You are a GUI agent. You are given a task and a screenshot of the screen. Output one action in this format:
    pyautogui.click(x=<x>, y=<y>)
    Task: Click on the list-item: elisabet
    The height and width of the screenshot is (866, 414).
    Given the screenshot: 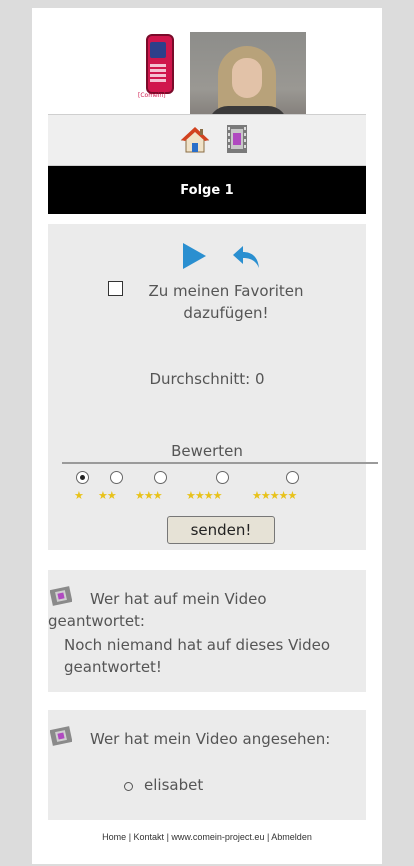 What is the action you would take?
    pyautogui.click(x=163, y=785)
    